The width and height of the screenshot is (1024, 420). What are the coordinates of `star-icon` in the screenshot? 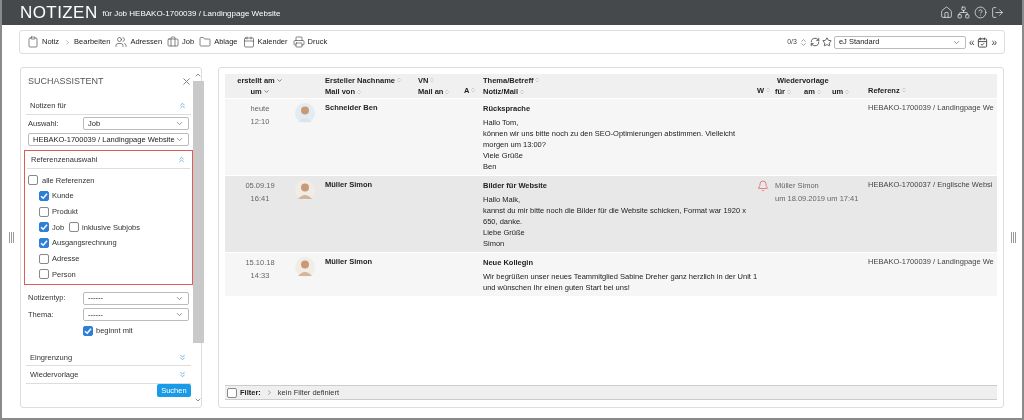 It's located at (826, 42).